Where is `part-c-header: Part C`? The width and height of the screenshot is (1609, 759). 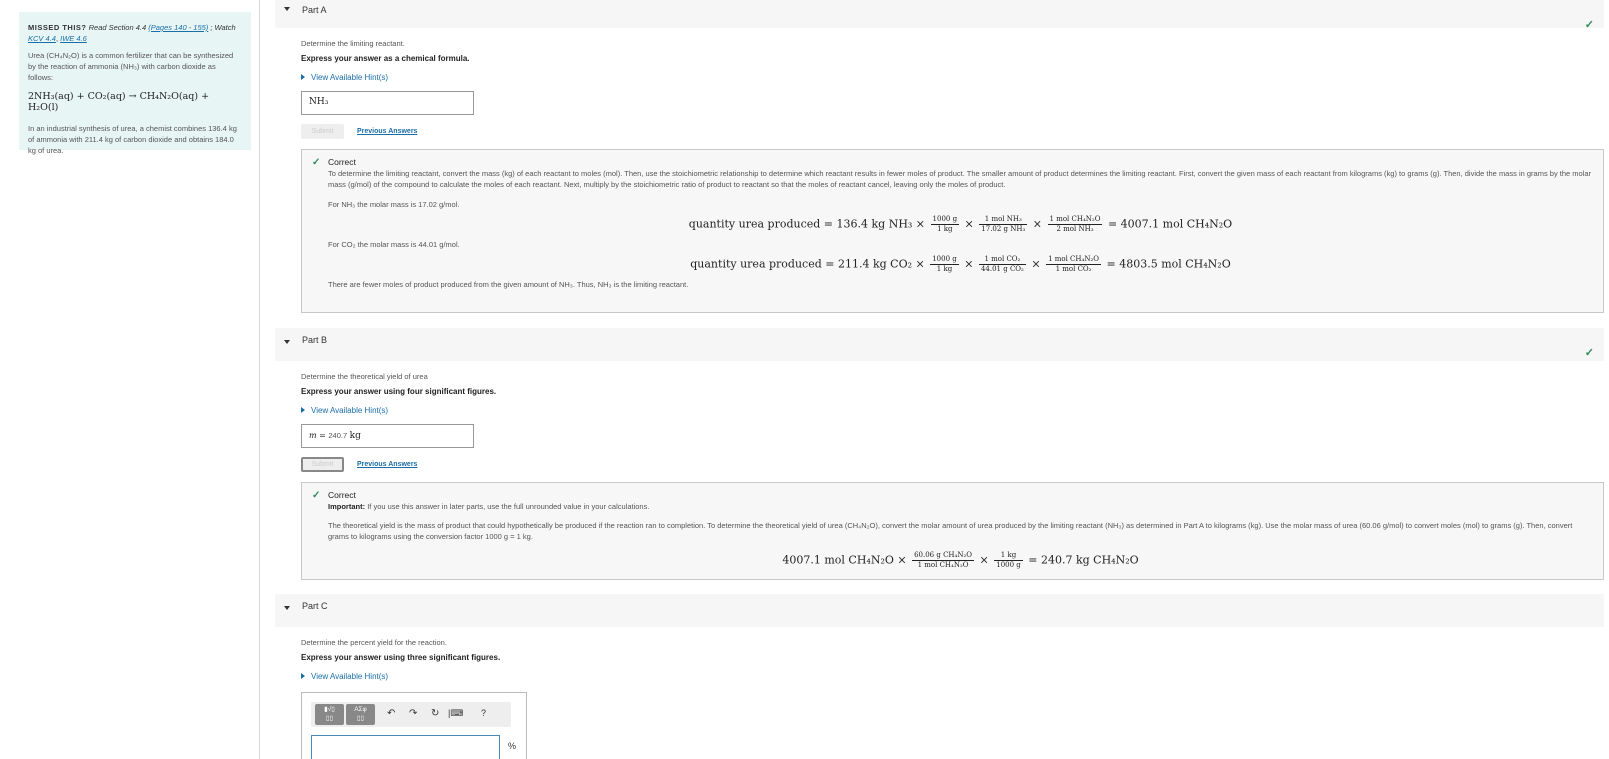
part-c-header: Part C is located at coordinates (939, 610).